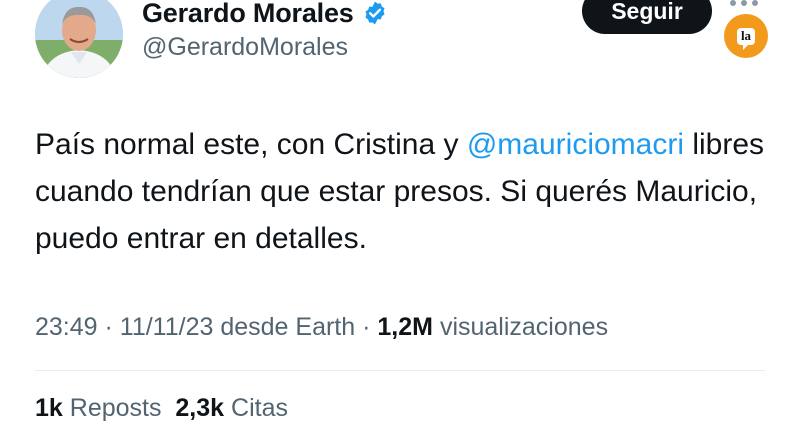 The width and height of the screenshot is (800, 445). I want to click on tweet-date: 11/11/23, so click(167, 327).